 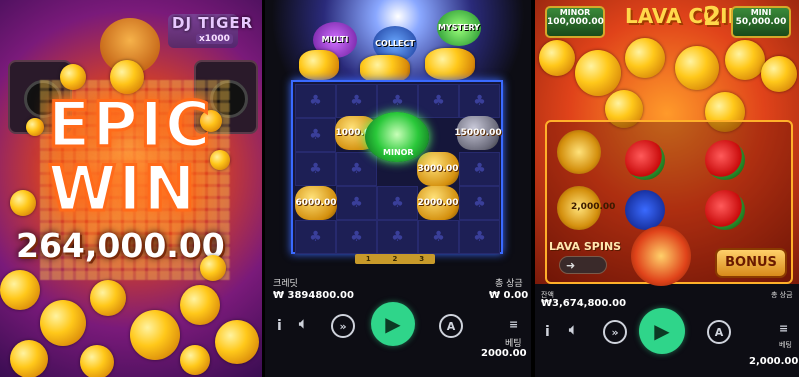 I want to click on bet-value: 2000.00, so click(x=504, y=353).